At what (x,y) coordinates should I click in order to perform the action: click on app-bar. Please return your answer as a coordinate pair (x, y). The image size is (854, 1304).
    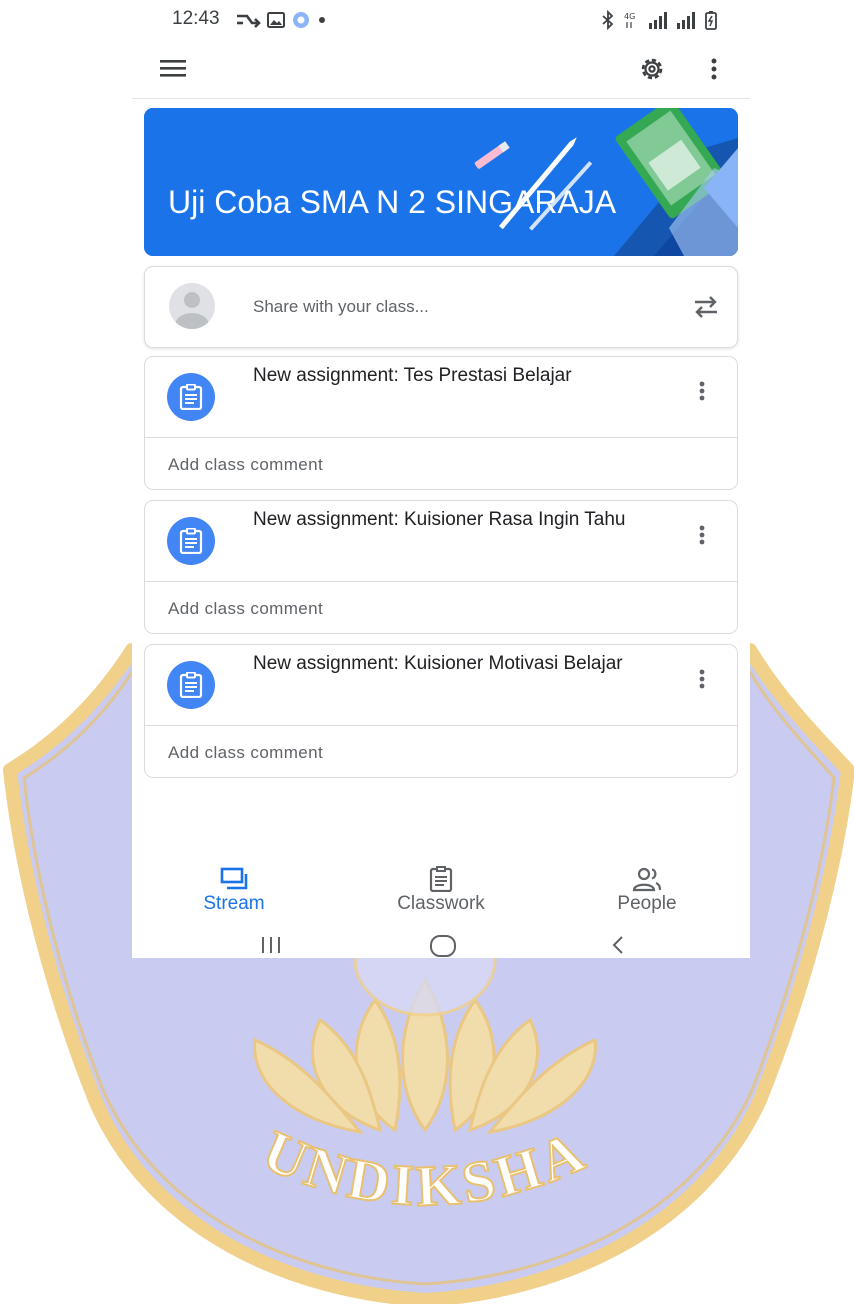
    Looking at the image, I should click on (441, 69).